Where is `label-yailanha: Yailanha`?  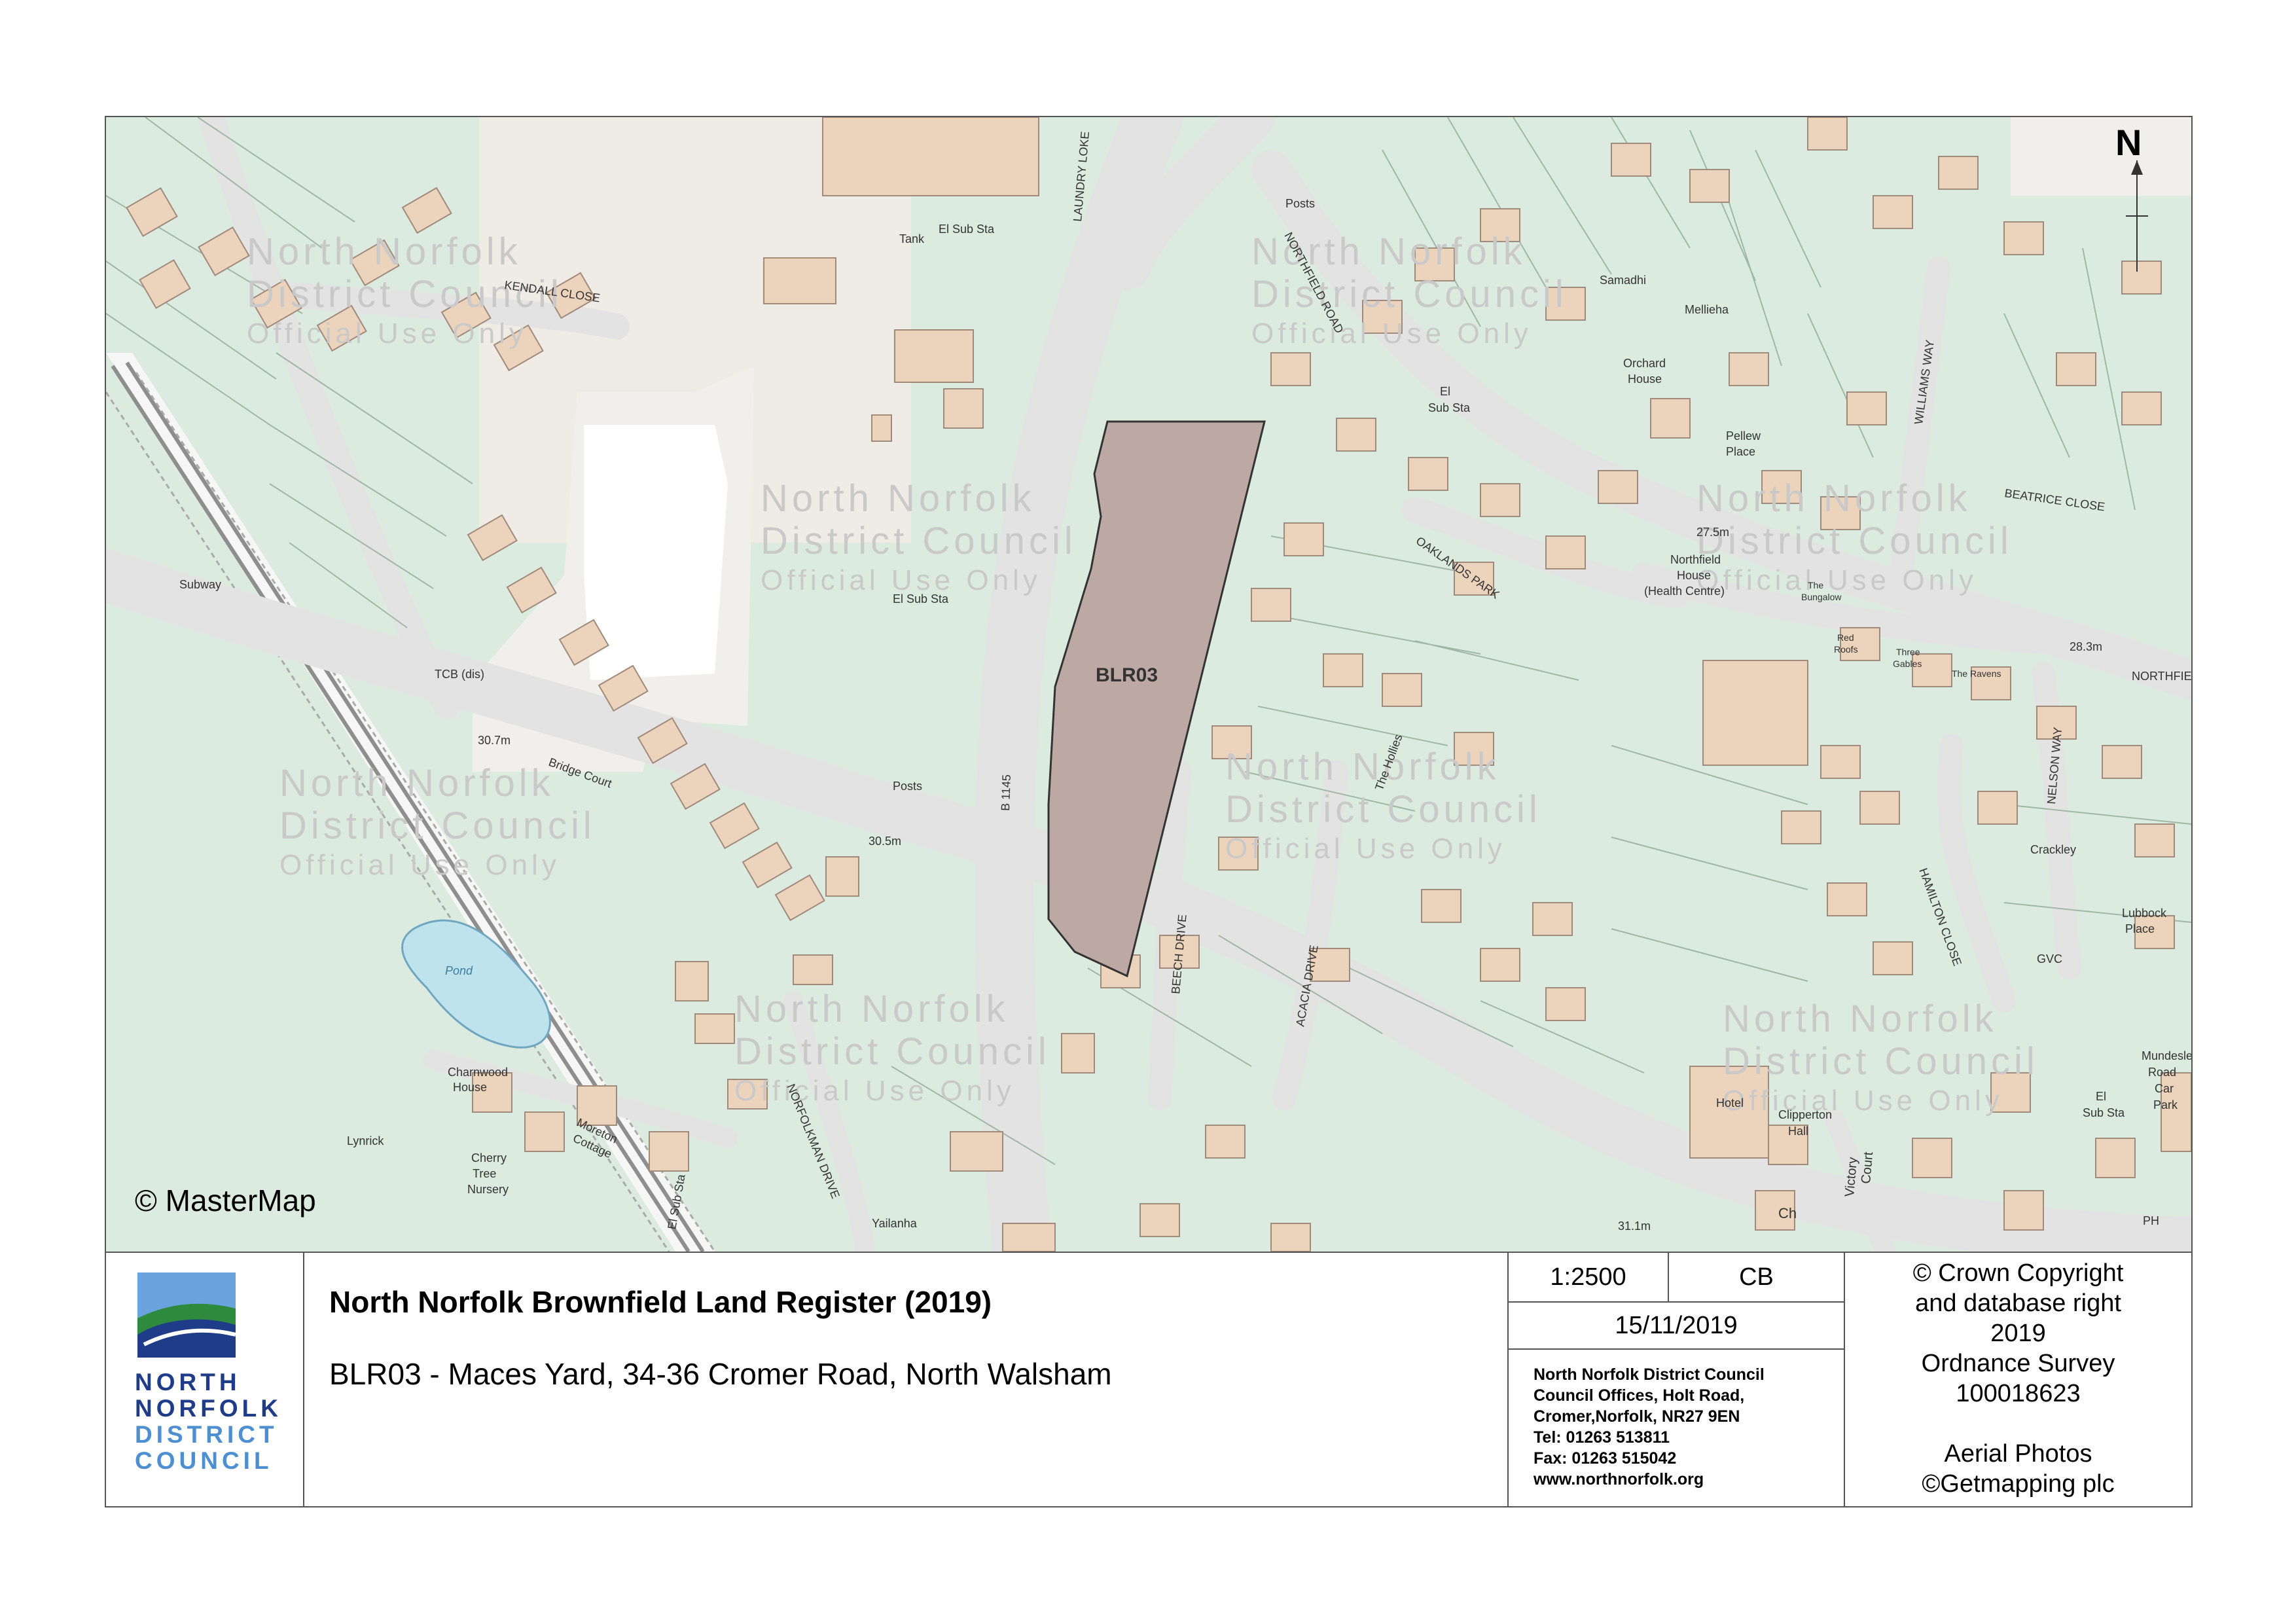
label-yailanha: Yailanha is located at coordinates (895, 1223).